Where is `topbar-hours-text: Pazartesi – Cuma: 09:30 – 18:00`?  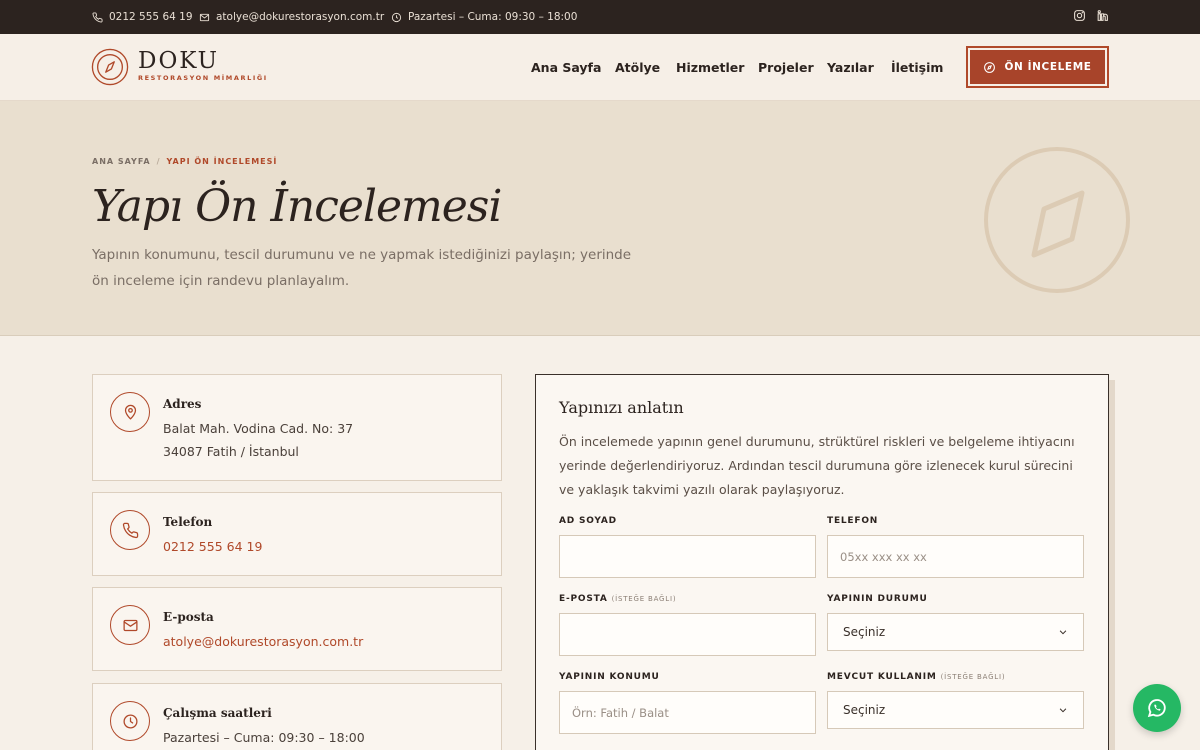
topbar-hours-text: Pazartesi – Cuma: 09:30 – 18:00 is located at coordinates (493, 17).